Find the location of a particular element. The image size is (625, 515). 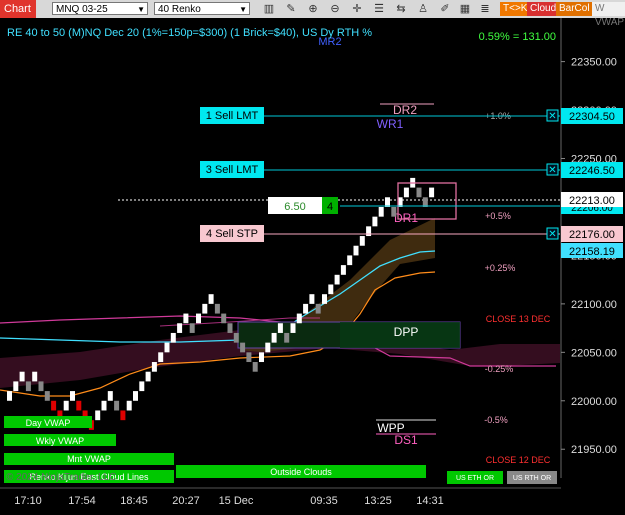

minus-025-label: -0.25% is located at coordinates (499, 369).